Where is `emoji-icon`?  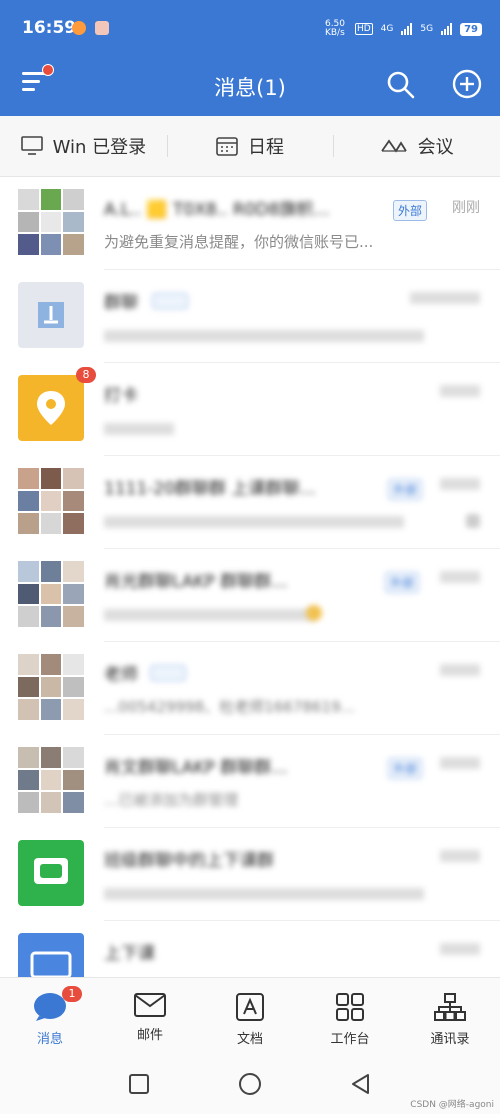 emoji-icon is located at coordinates (314, 613).